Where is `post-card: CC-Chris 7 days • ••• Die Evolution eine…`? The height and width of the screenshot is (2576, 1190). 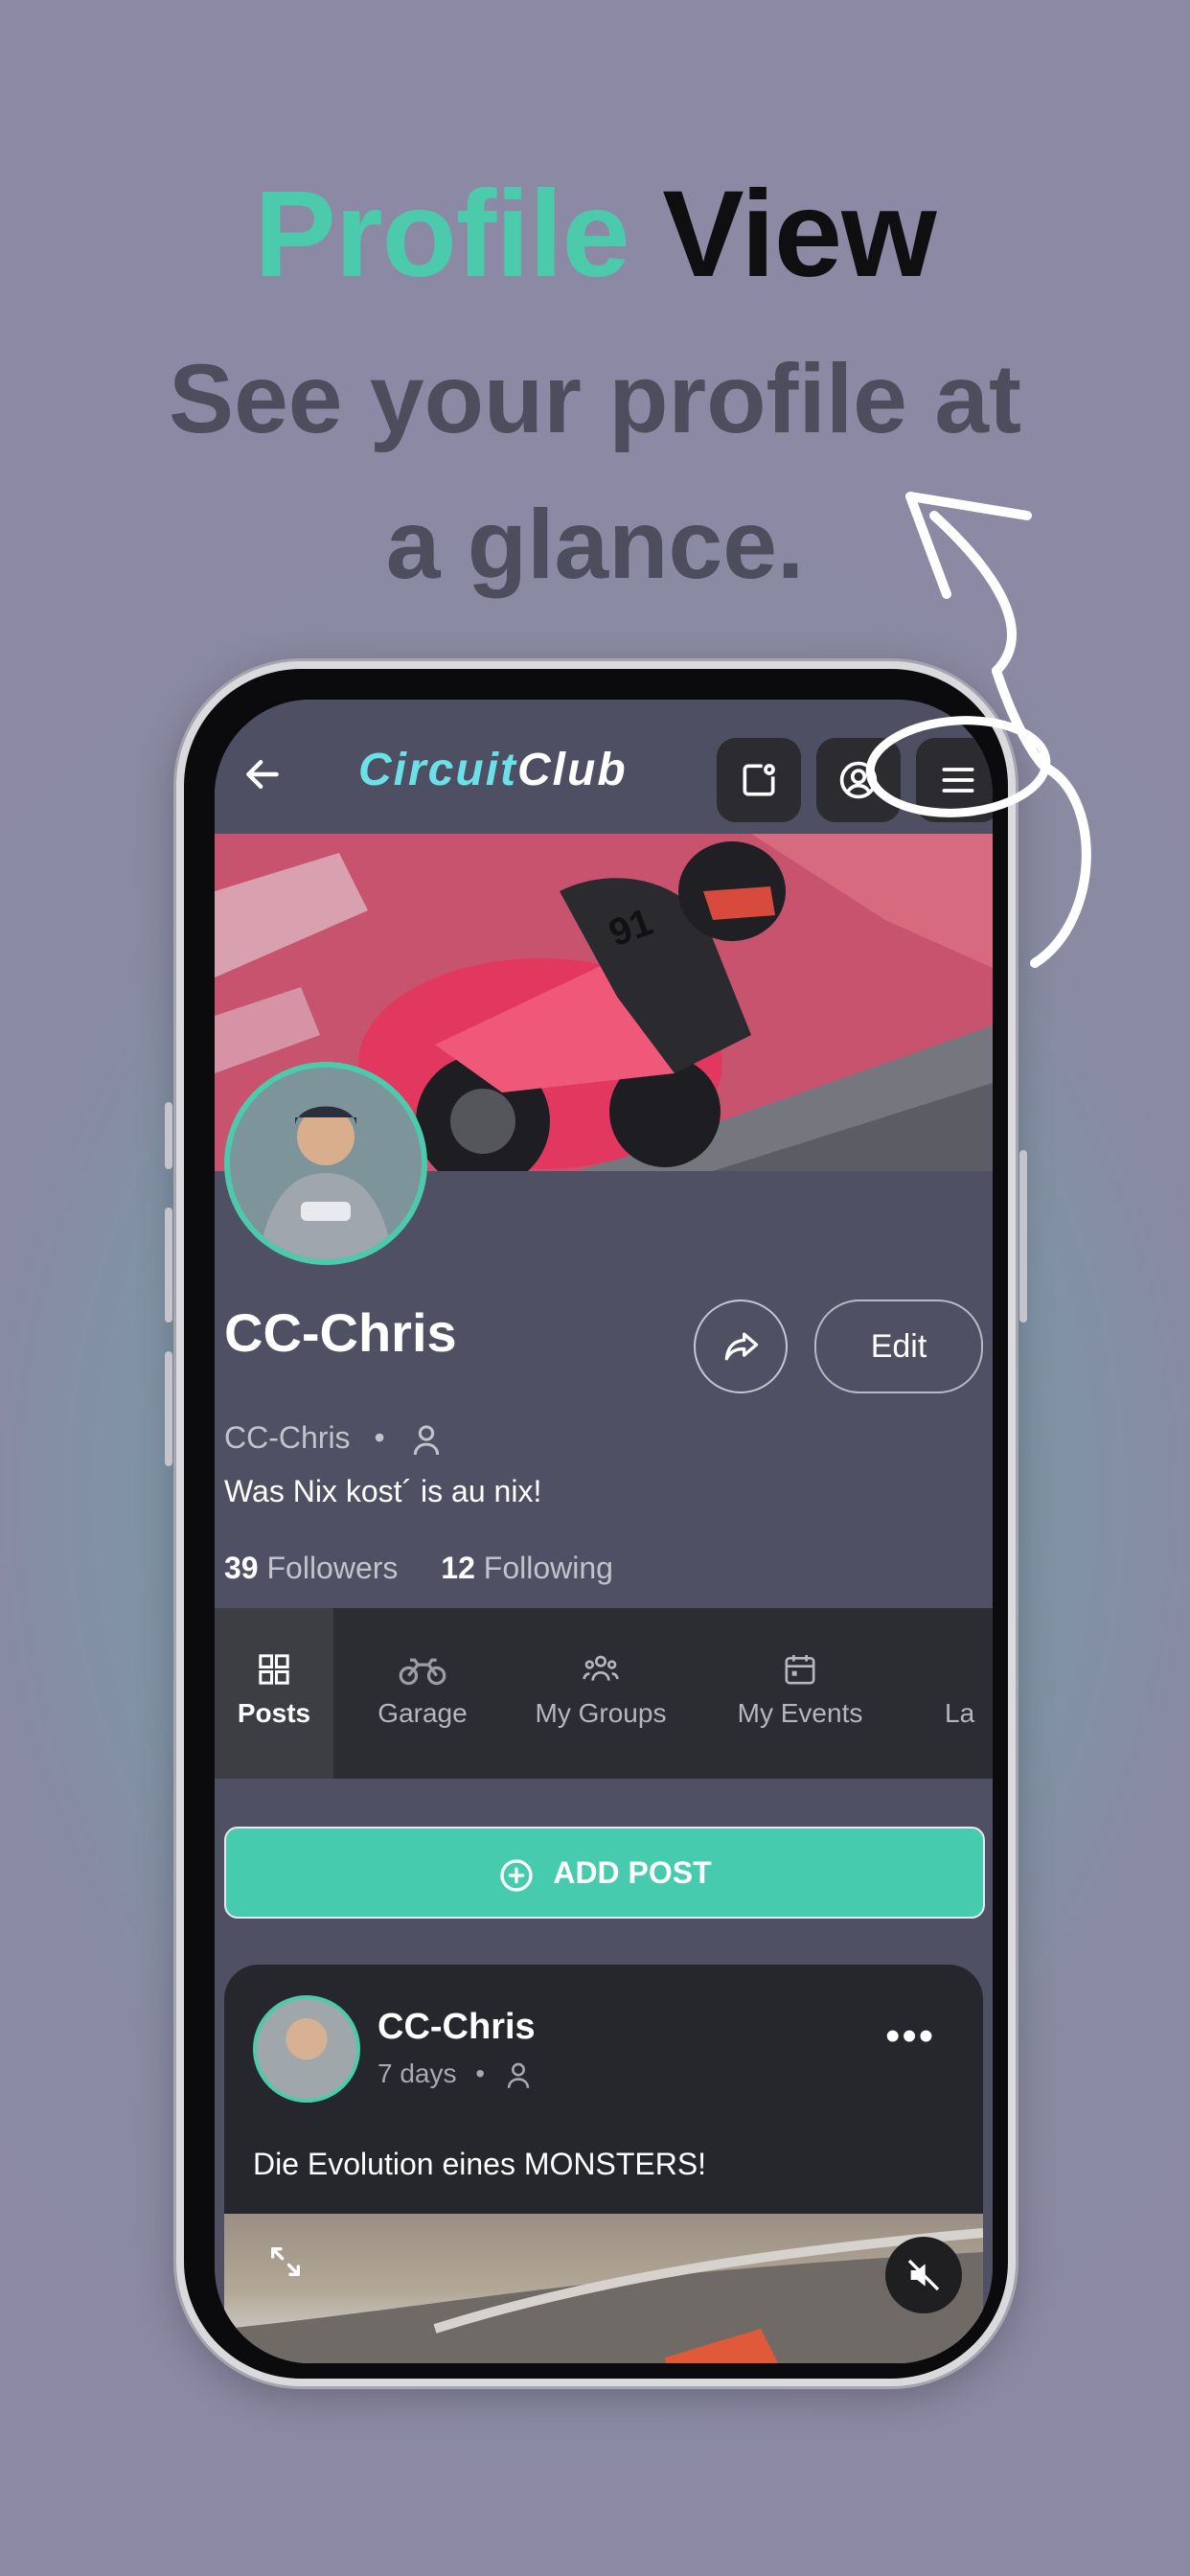
post-card: CC-Chris 7 days • ••• Die Evolution eine… is located at coordinates (604, 2164).